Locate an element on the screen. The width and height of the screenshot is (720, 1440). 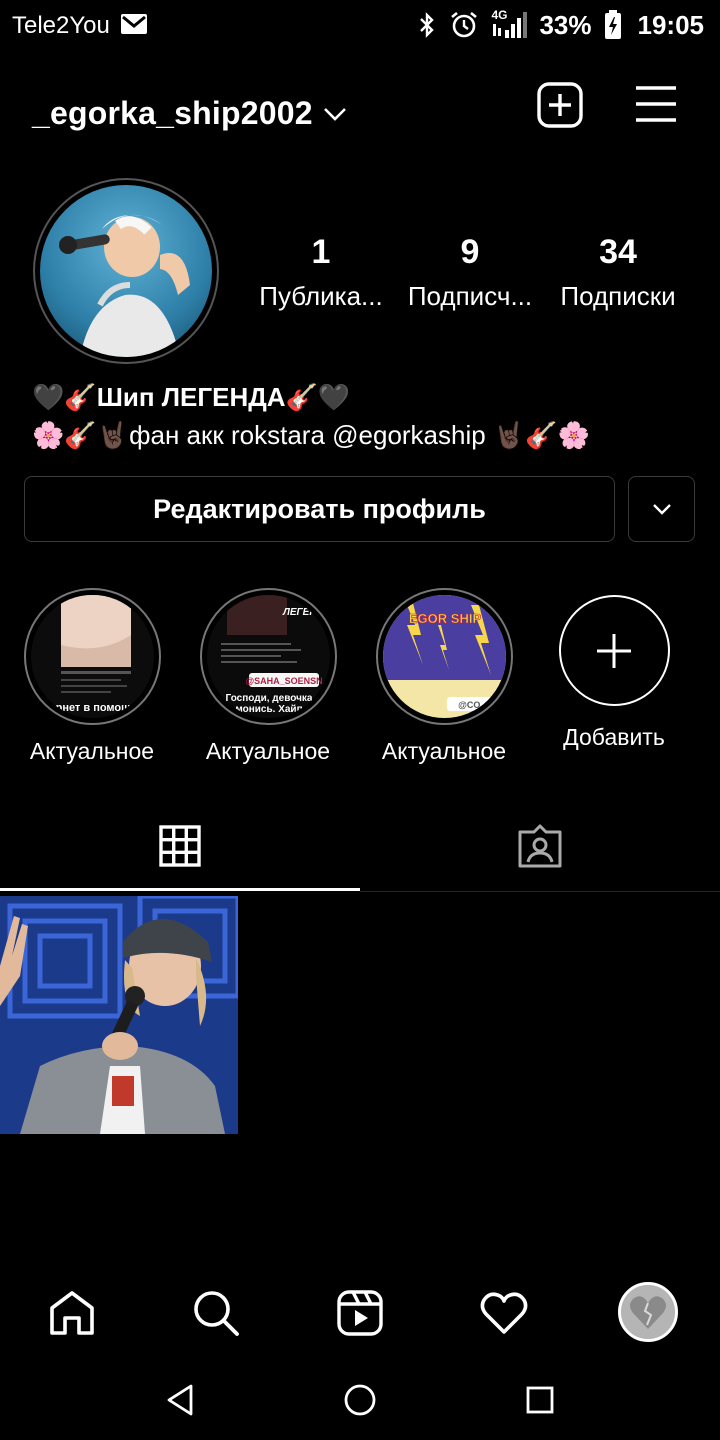
highlight-3-title: EGOR SHIP is located at coordinates (444, 618).